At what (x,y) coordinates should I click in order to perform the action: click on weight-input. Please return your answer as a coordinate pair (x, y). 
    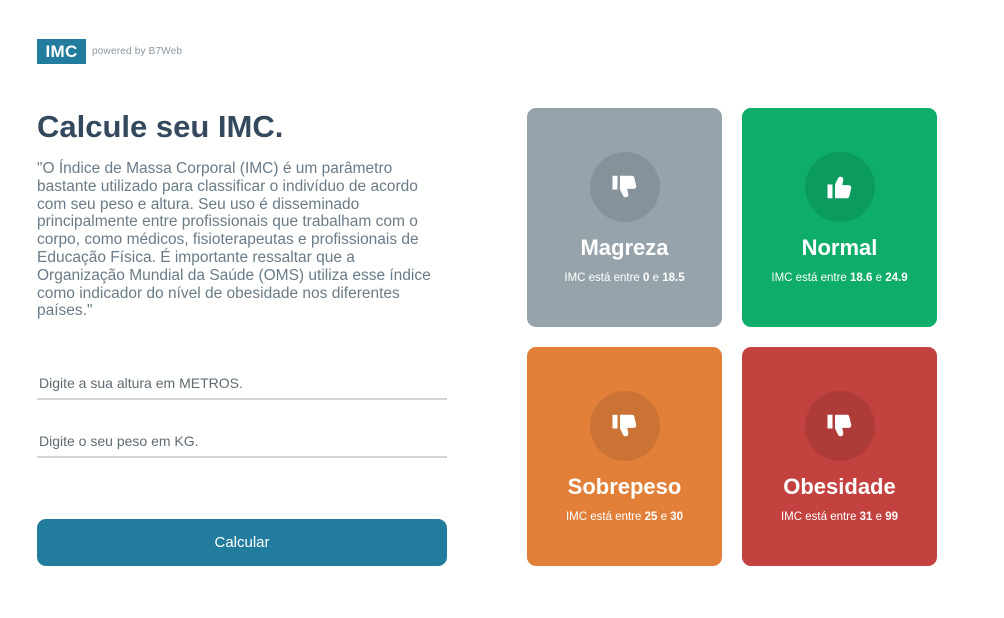
    Looking at the image, I should click on (242, 441).